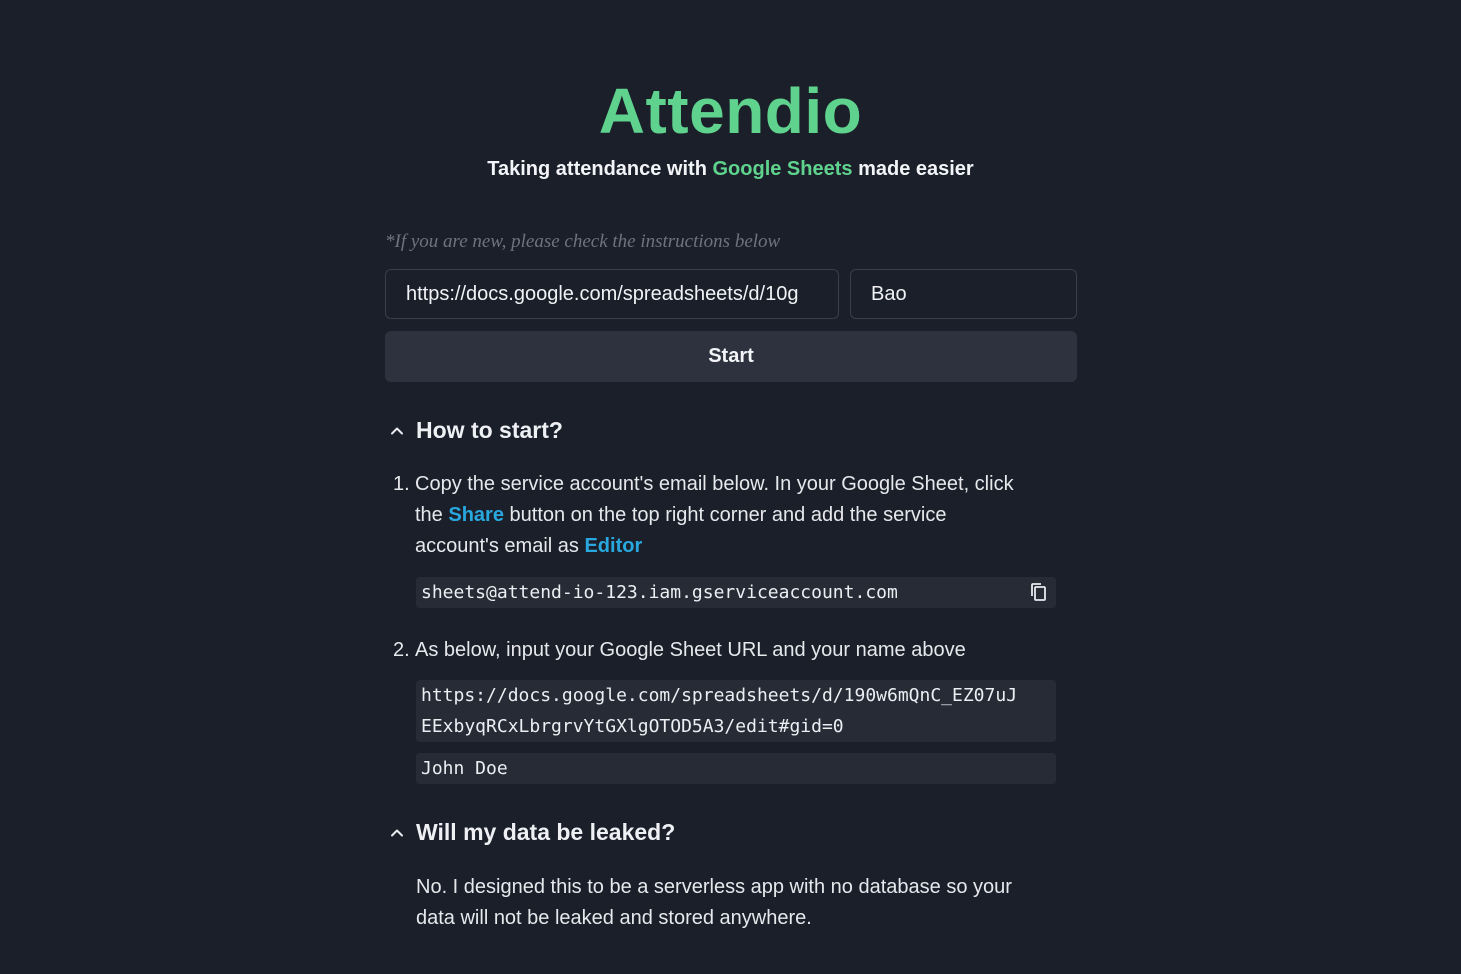 Image resolution: width=1461 pixels, height=974 pixels. What do you see at coordinates (489, 430) in the screenshot?
I see `faq-how-to-start-heading: How to start?` at bounding box center [489, 430].